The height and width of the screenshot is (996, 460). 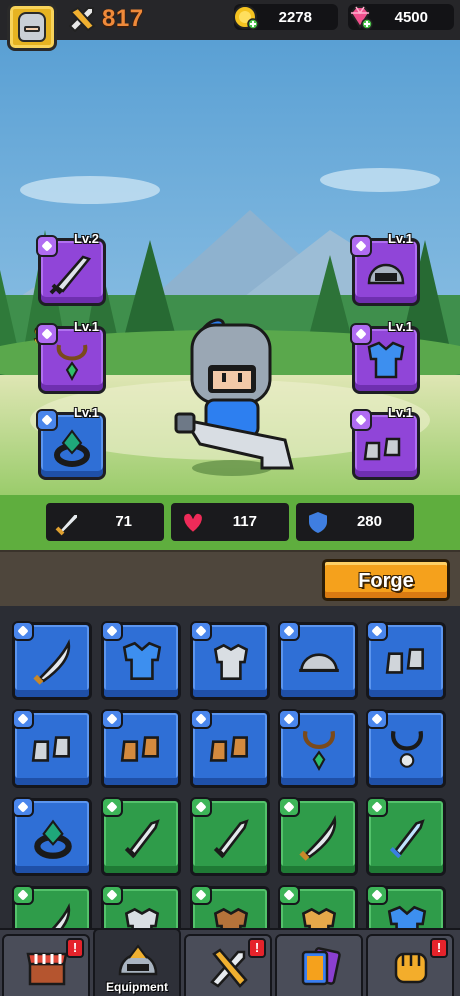 What do you see at coordinates (123, 18) in the screenshot?
I see `combat-power-value: 817` at bounding box center [123, 18].